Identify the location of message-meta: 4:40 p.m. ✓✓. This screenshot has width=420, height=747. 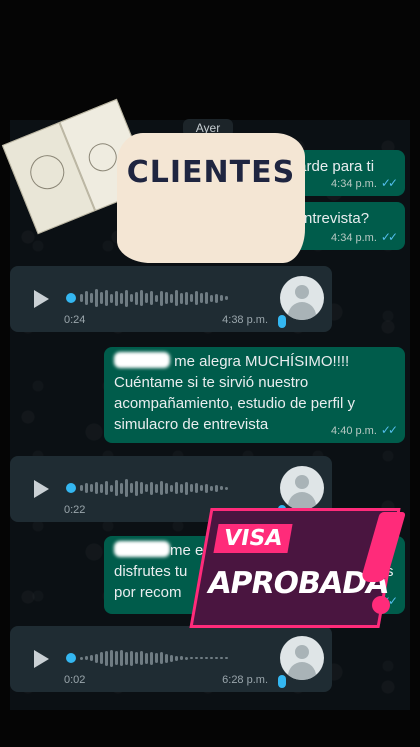
(364, 430).